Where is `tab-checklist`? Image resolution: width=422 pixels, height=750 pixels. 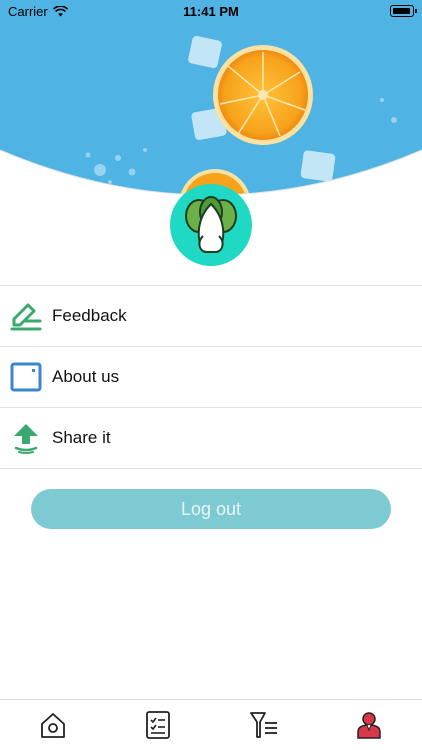
tab-checklist is located at coordinates (158, 725).